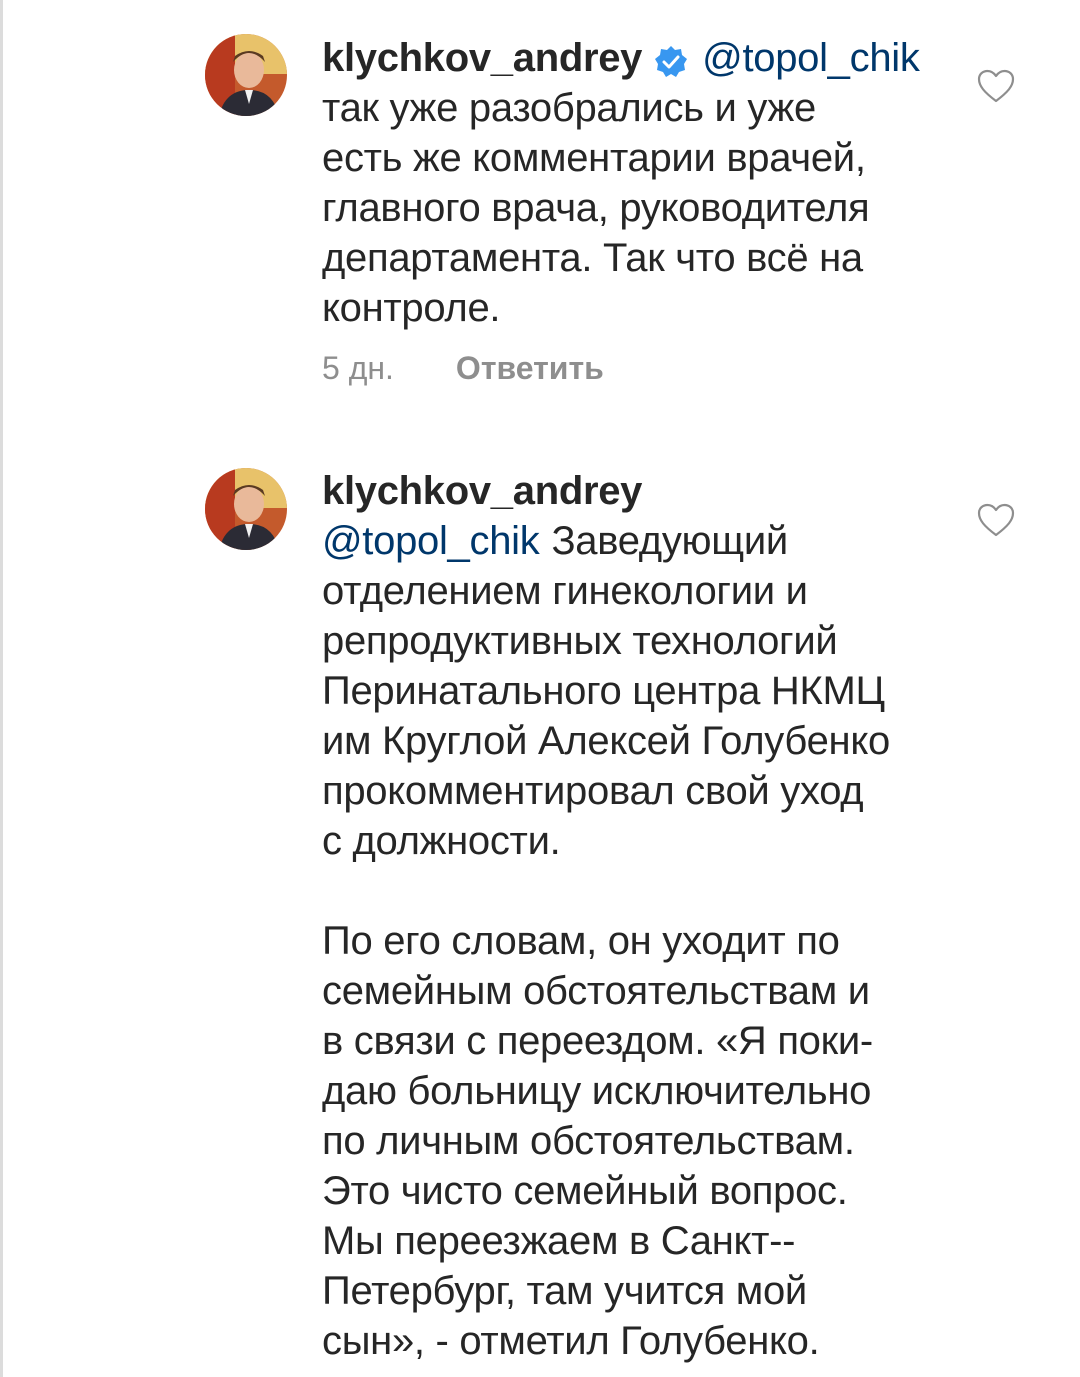  Describe the element at coordinates (1, 688) in the screenshot. I see `screen-edge` at that location.